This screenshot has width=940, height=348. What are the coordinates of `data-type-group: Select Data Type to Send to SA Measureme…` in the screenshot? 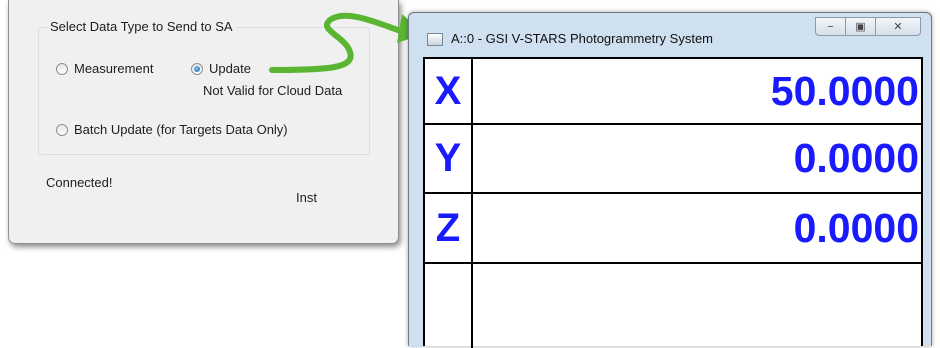 It's located at (204, 87).